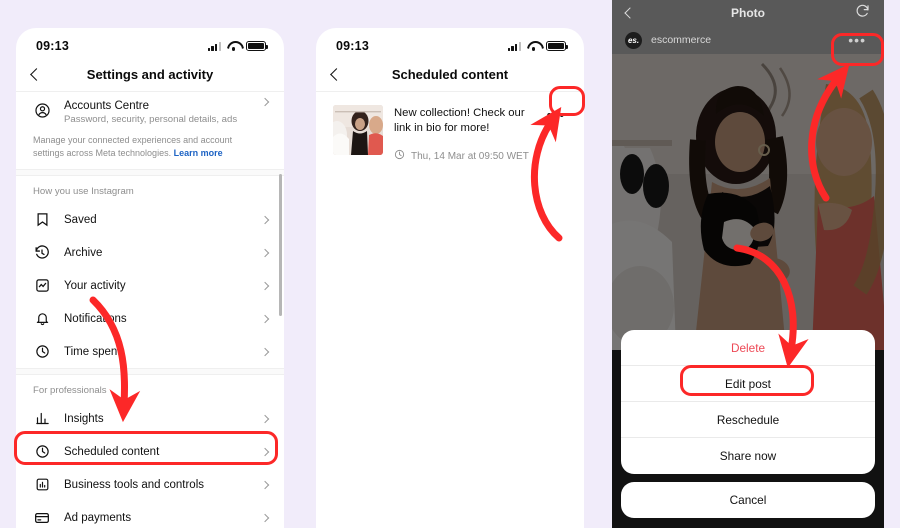 Image resolution: width=900 pixels, height=528 pixels. Describe the element at coordinates (280, 245) in the screenshot. I see `scrollbar` at that location.